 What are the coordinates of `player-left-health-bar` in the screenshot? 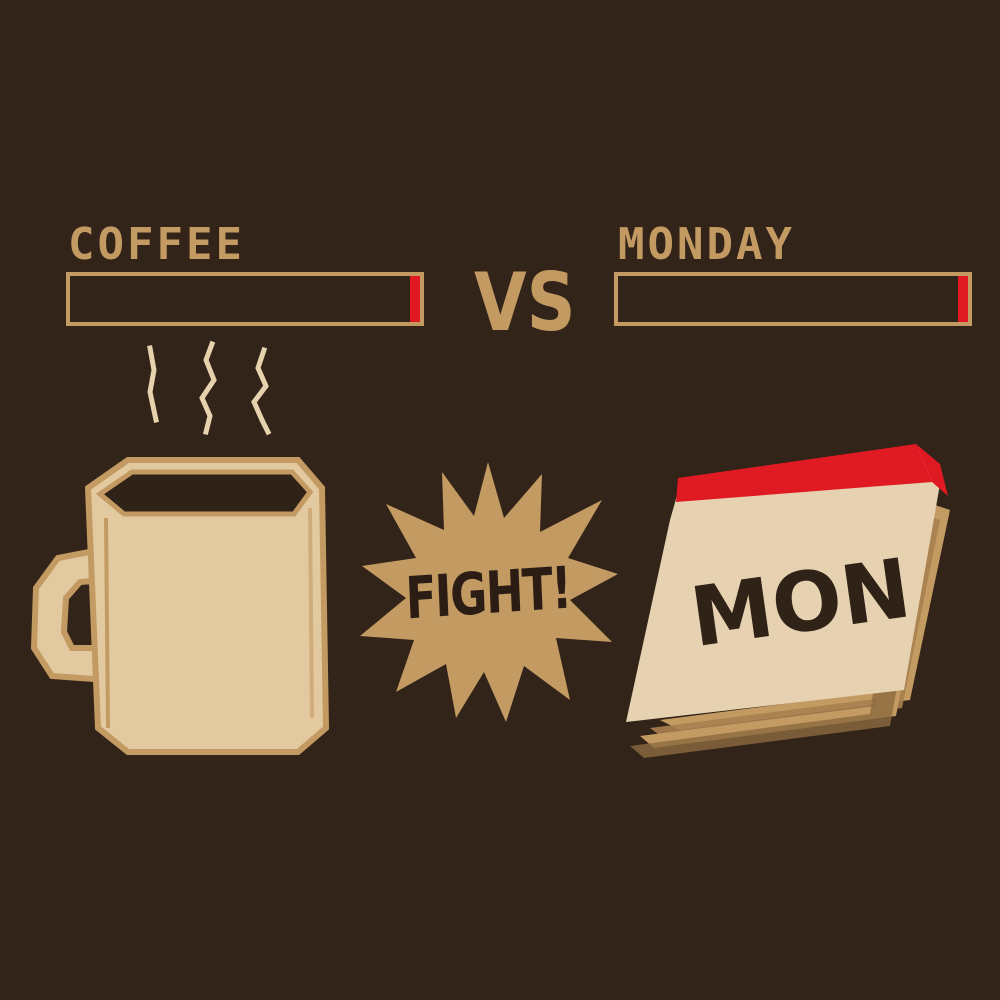 It's located at (245, 299).